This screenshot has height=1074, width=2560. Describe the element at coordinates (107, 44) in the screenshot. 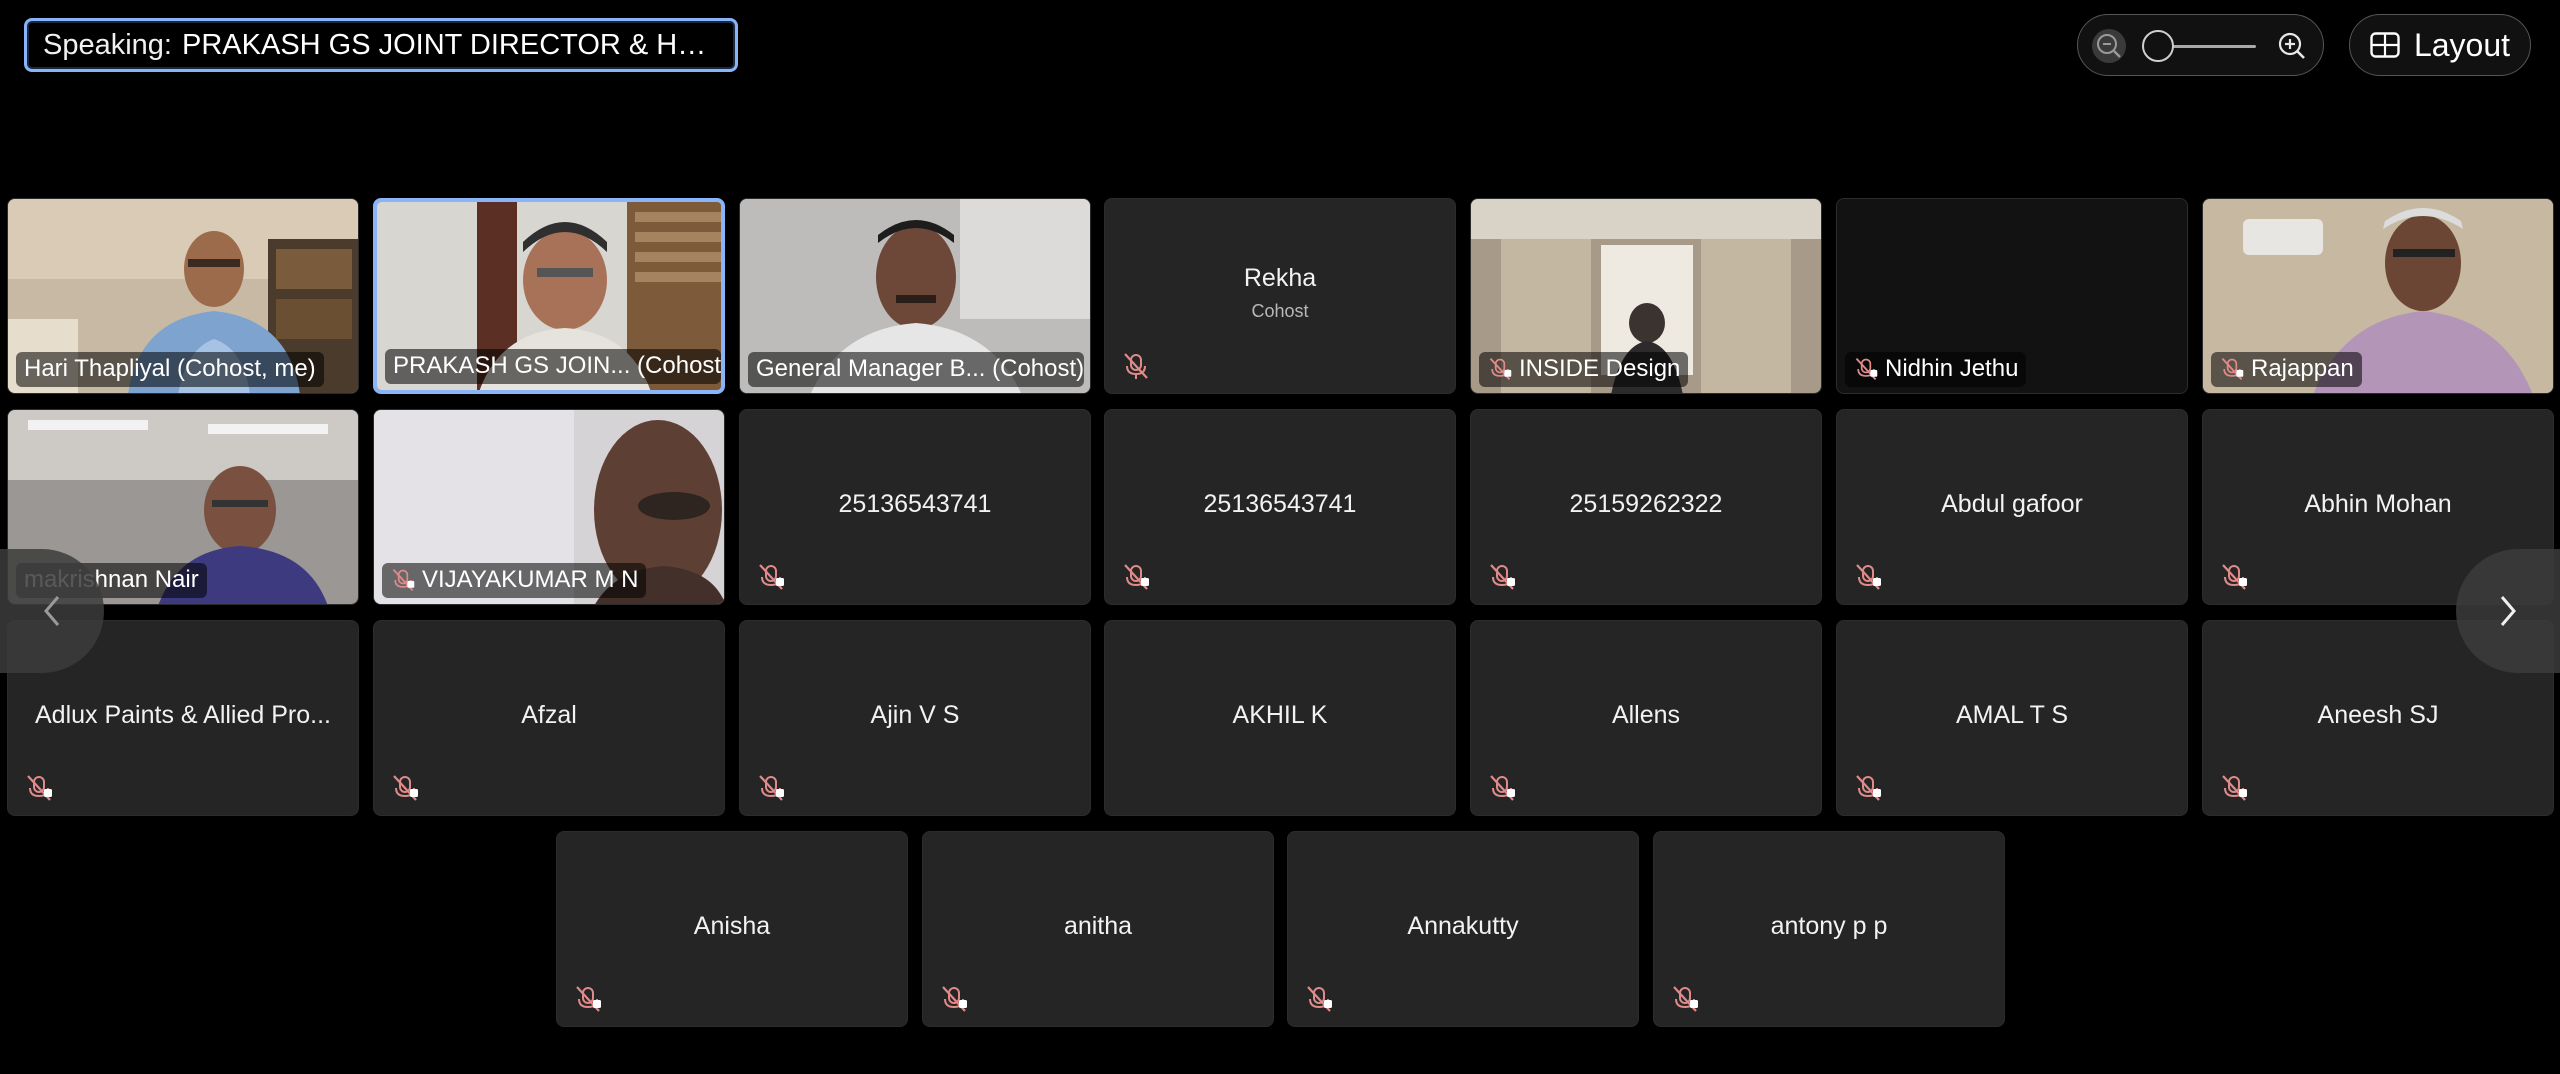

I see `speaking-prefix: Speaking:` at that location.